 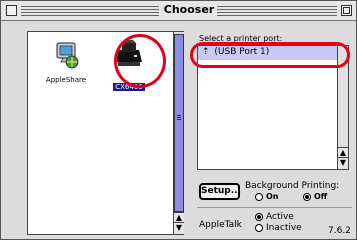 I want to click on divider, so click(x=274, y=207).